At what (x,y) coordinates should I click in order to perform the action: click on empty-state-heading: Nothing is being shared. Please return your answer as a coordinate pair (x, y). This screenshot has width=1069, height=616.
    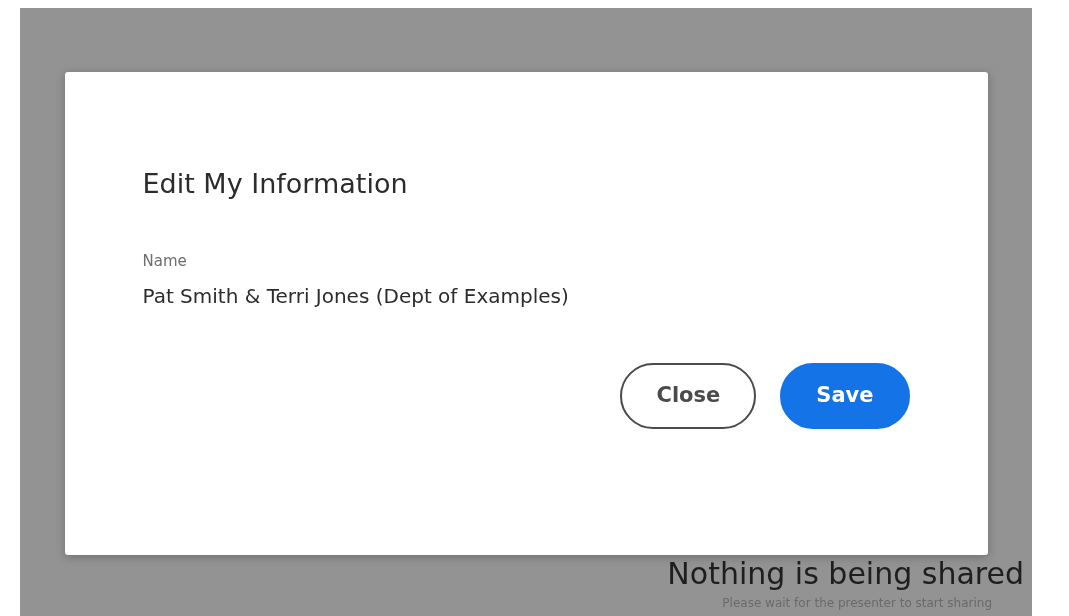
    Looking at the image, I should click on (845, 573).